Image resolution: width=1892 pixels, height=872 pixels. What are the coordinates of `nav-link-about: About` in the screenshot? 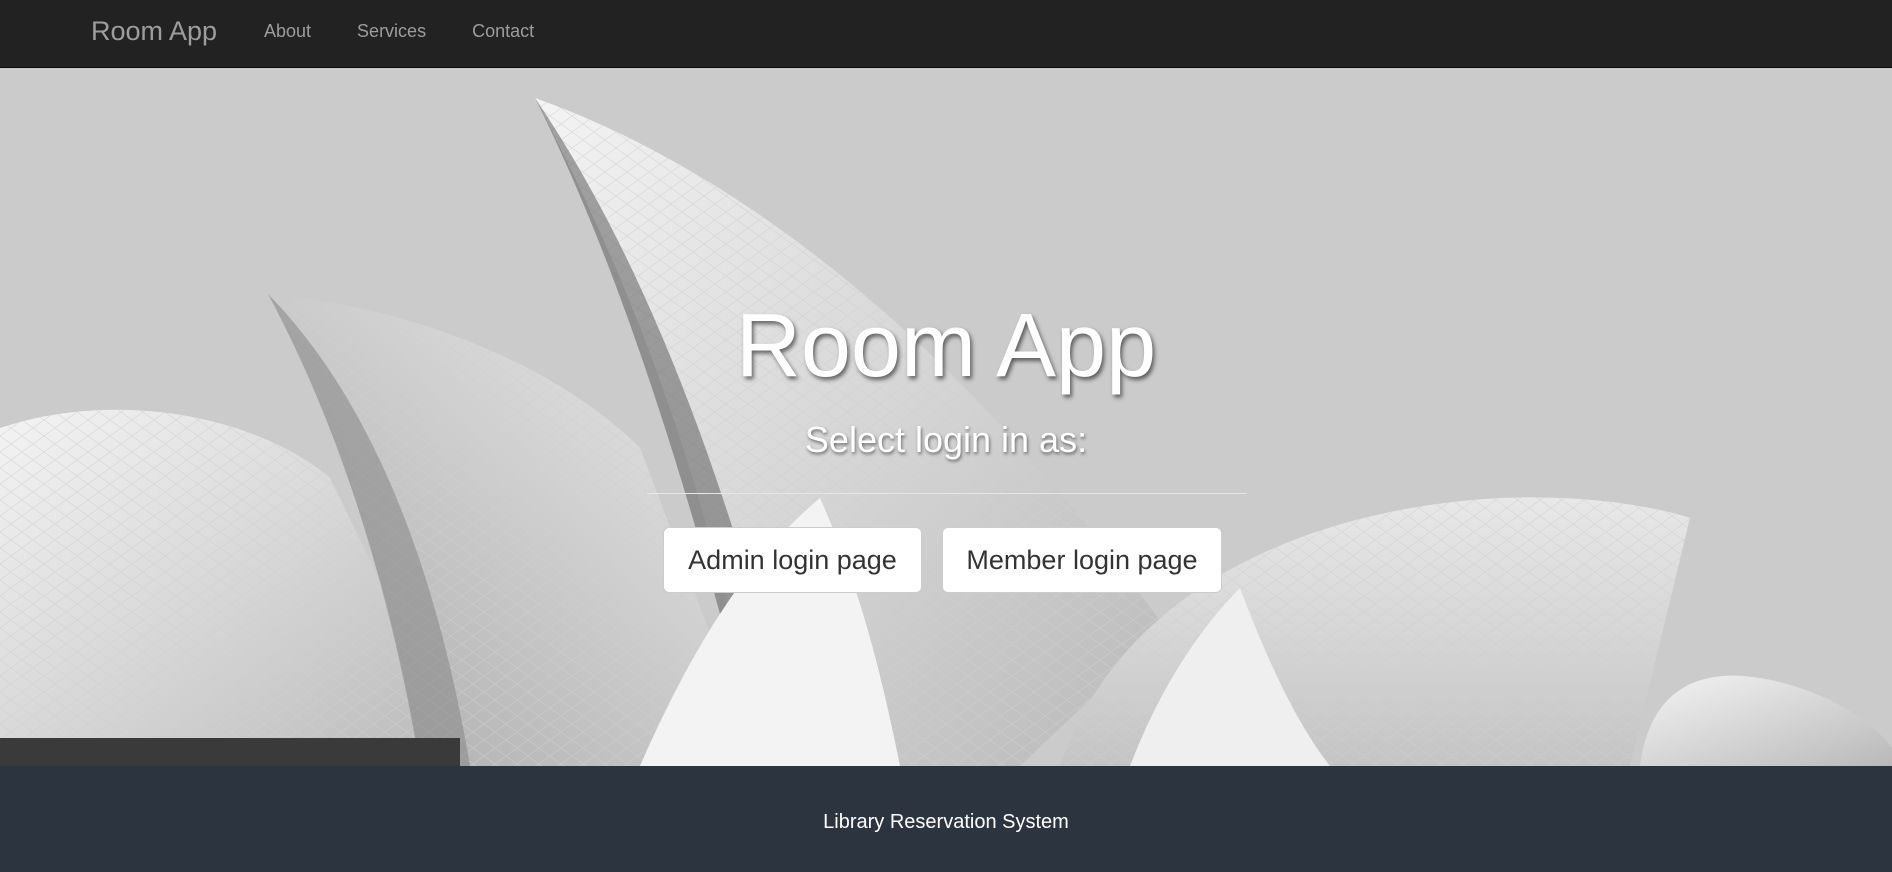 It's located at (287, 31).